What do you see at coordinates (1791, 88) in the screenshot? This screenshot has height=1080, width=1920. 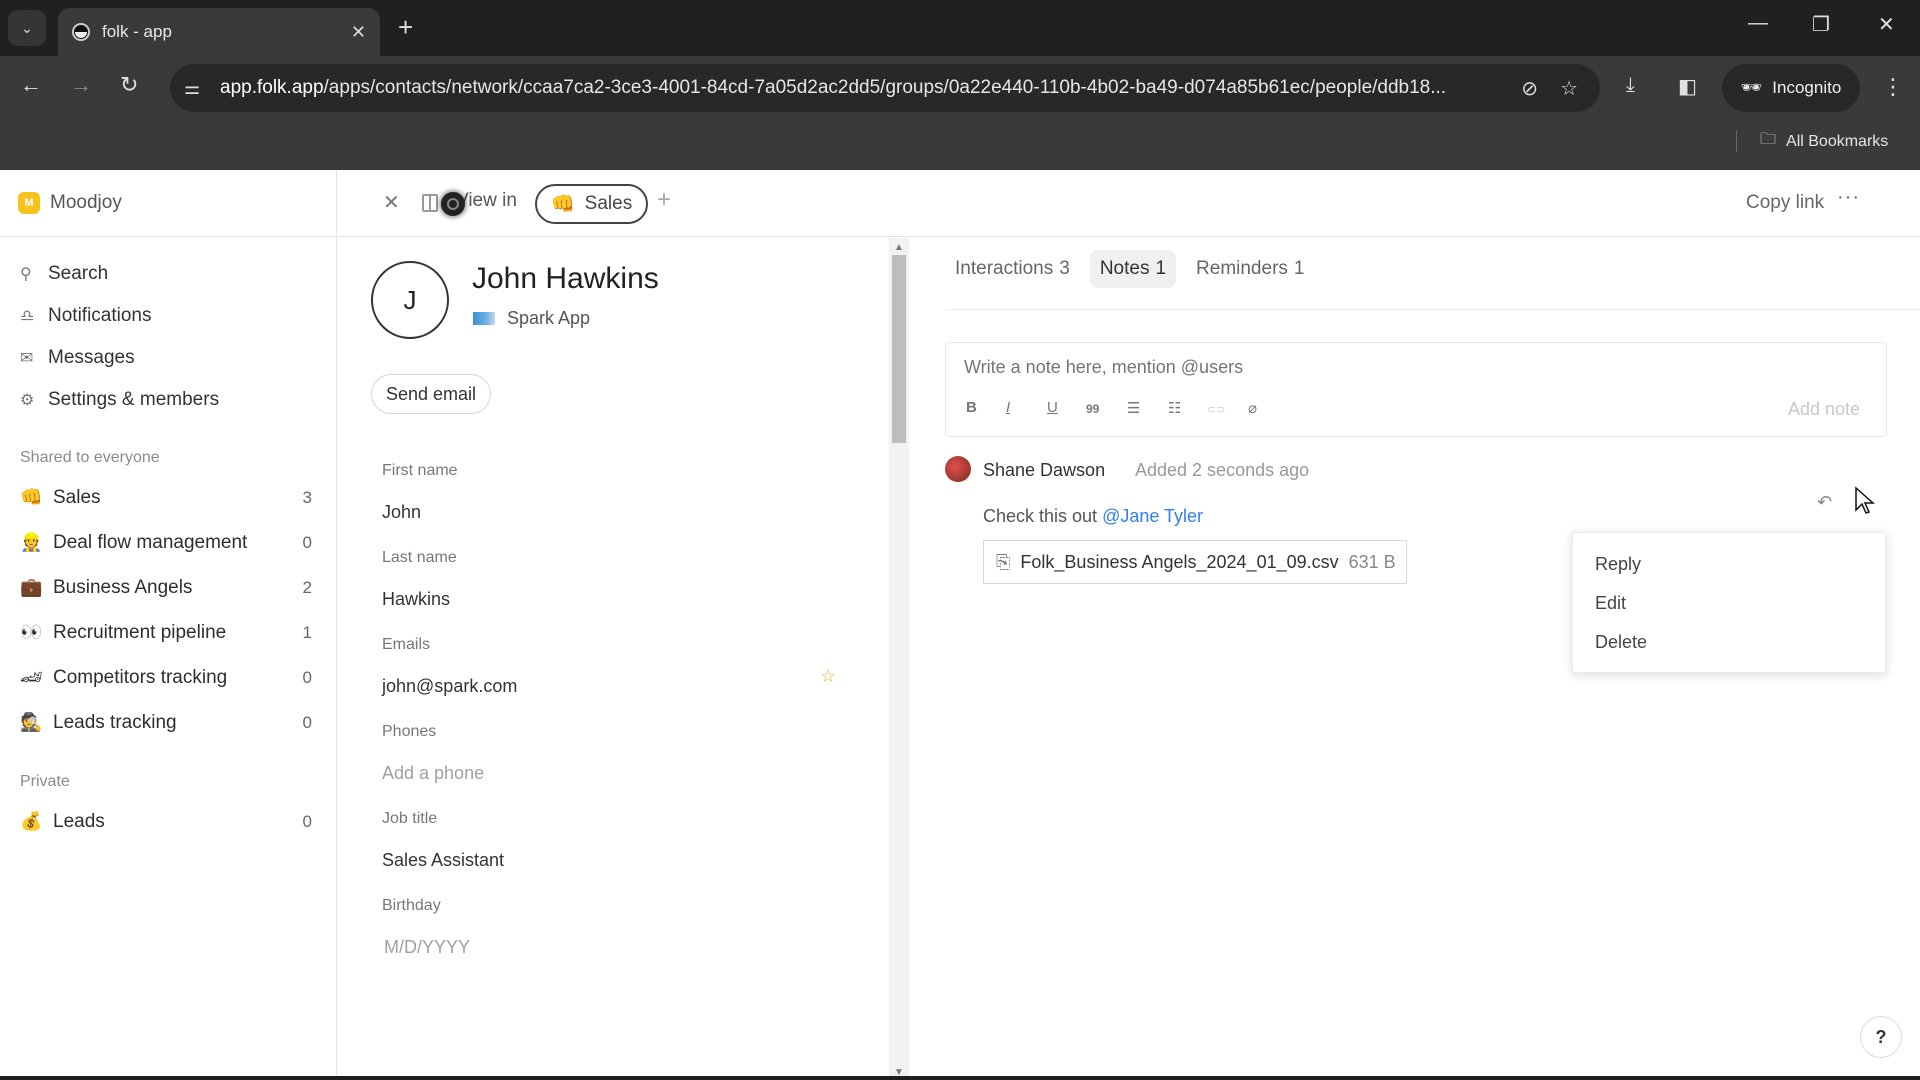 I see `incognito-indicator: 🕶 Incognito` at bounding box center [1791, 88].